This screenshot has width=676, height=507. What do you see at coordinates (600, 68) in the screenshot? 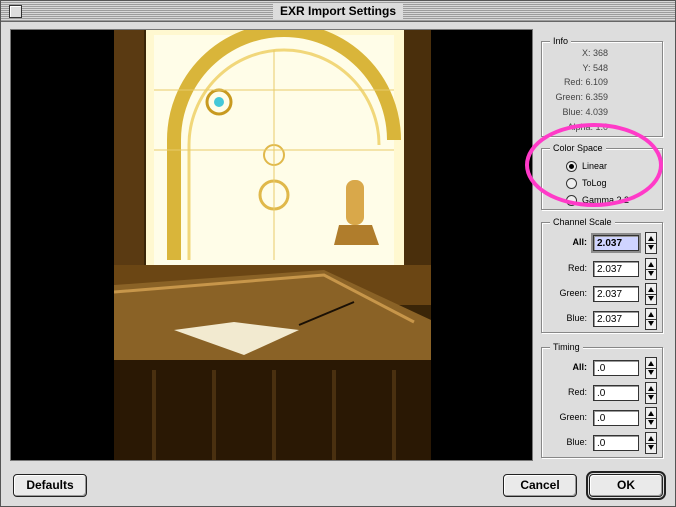
I see `info-y-value: 548` at bounding box center [600, 68].